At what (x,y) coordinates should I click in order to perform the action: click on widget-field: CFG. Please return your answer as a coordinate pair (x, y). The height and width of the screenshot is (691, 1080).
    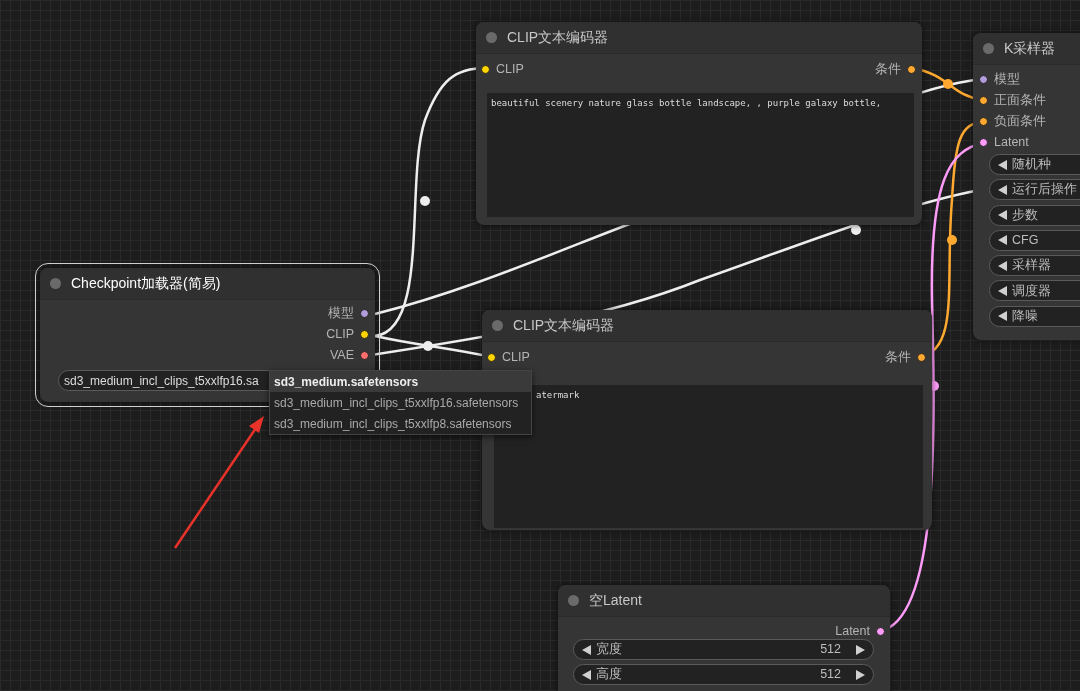
    Looking at the image, I should click on (1034, 240).